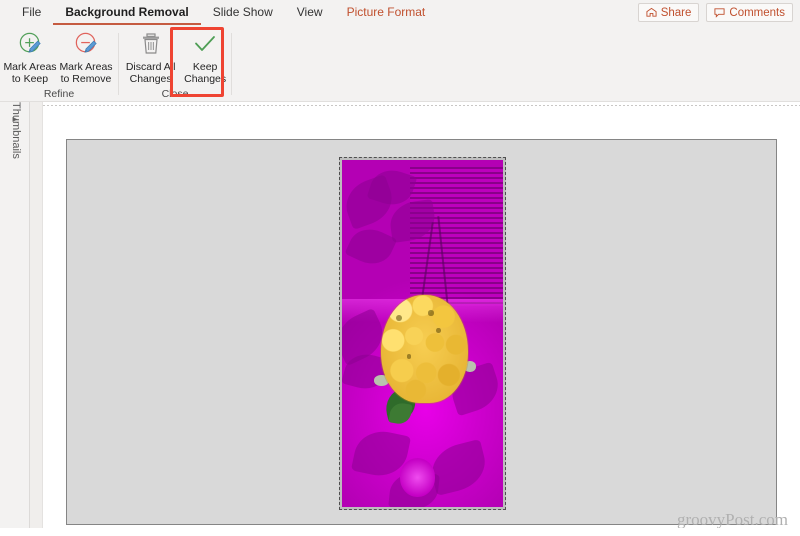 This screenshot has width=800, height=536. I want to click on ribbon-group-refine-label: Refine, so click(59, 94).